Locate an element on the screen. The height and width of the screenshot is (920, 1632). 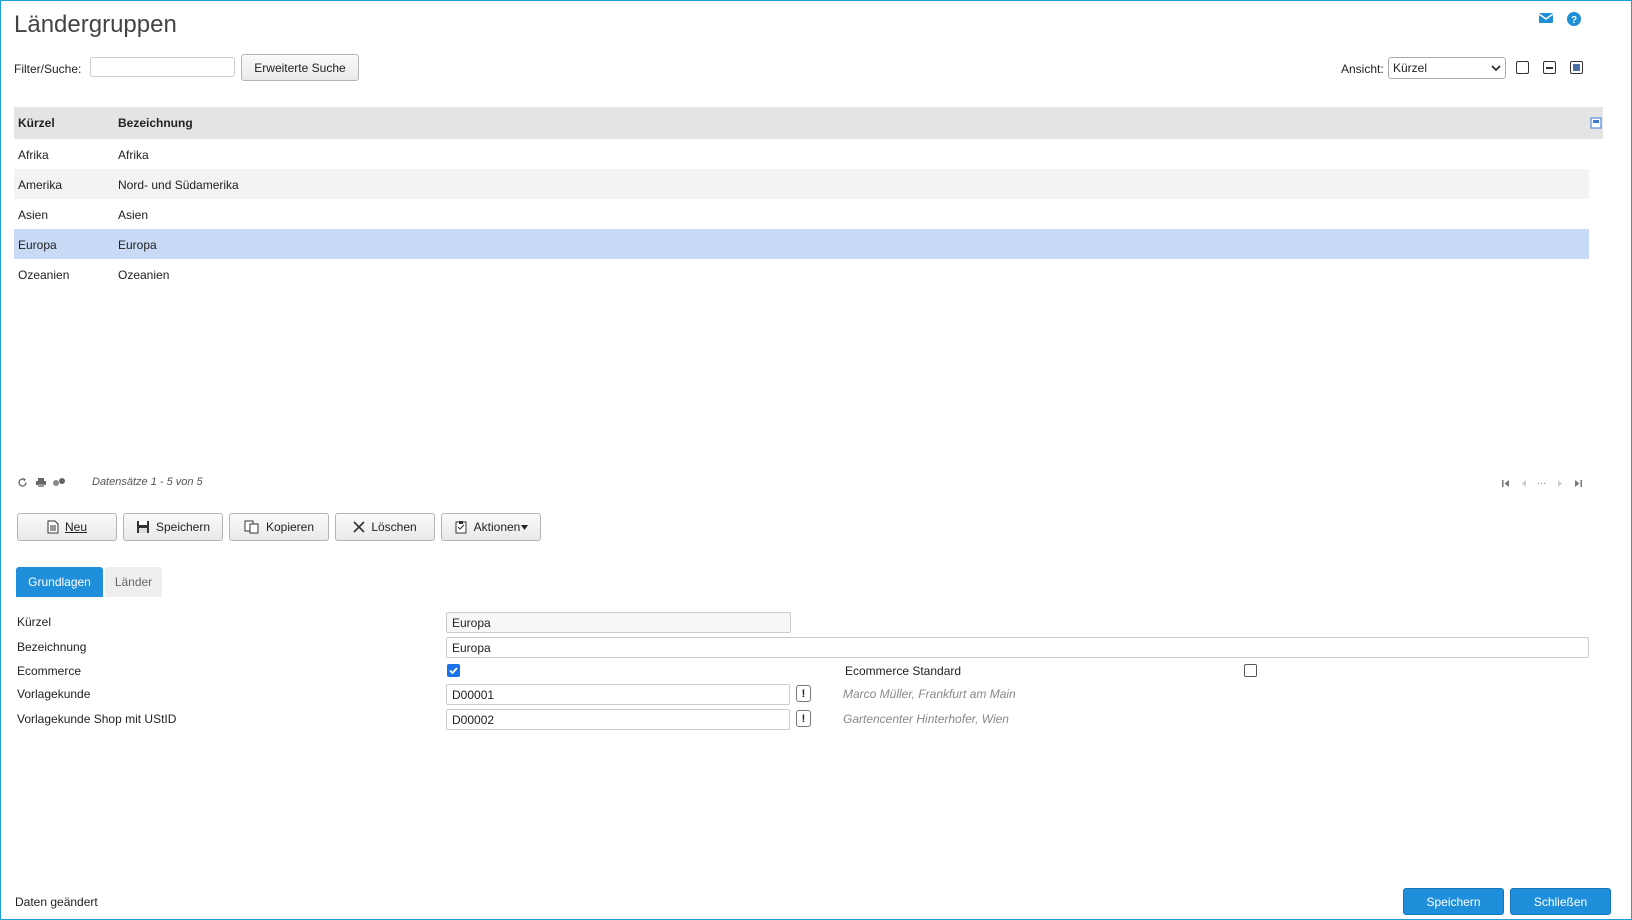
vorlagekunde-shop-field: D00002 is located at coordinates (618, 719).